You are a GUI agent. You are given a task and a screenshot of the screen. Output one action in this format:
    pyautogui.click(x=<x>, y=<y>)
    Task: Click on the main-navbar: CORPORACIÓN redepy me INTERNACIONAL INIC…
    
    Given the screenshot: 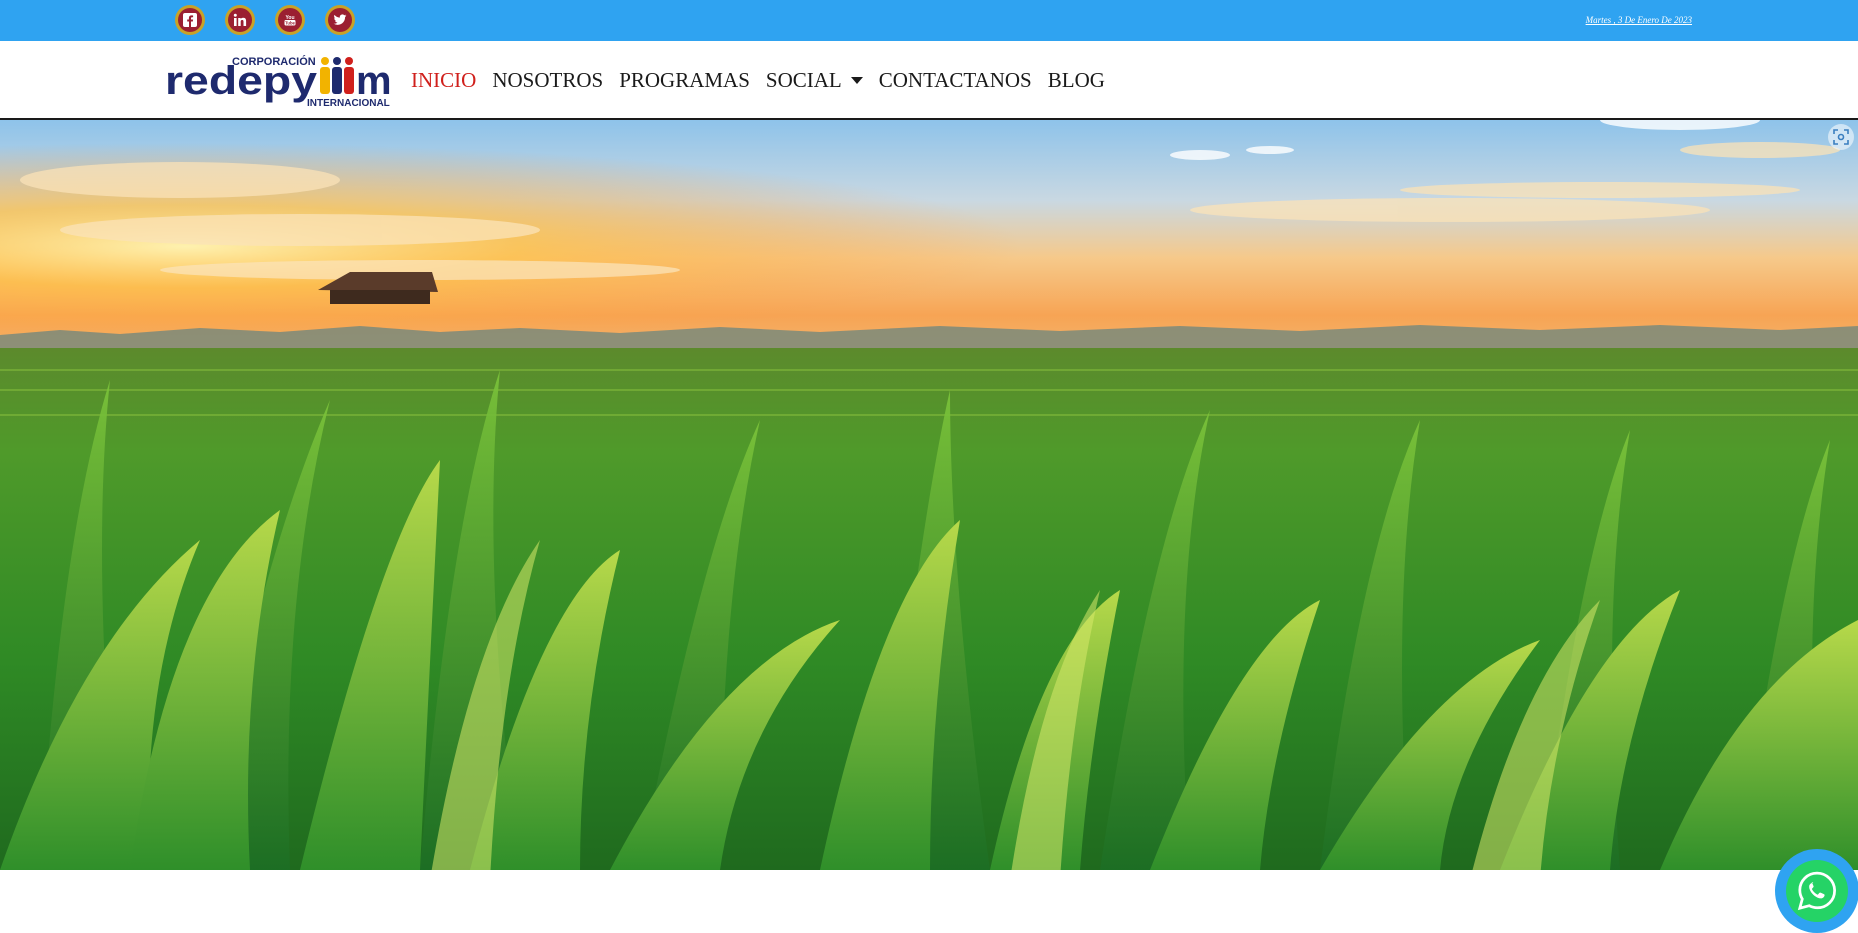 What is the action you would take?
    pyautogui.click(x=929, y=80)
    